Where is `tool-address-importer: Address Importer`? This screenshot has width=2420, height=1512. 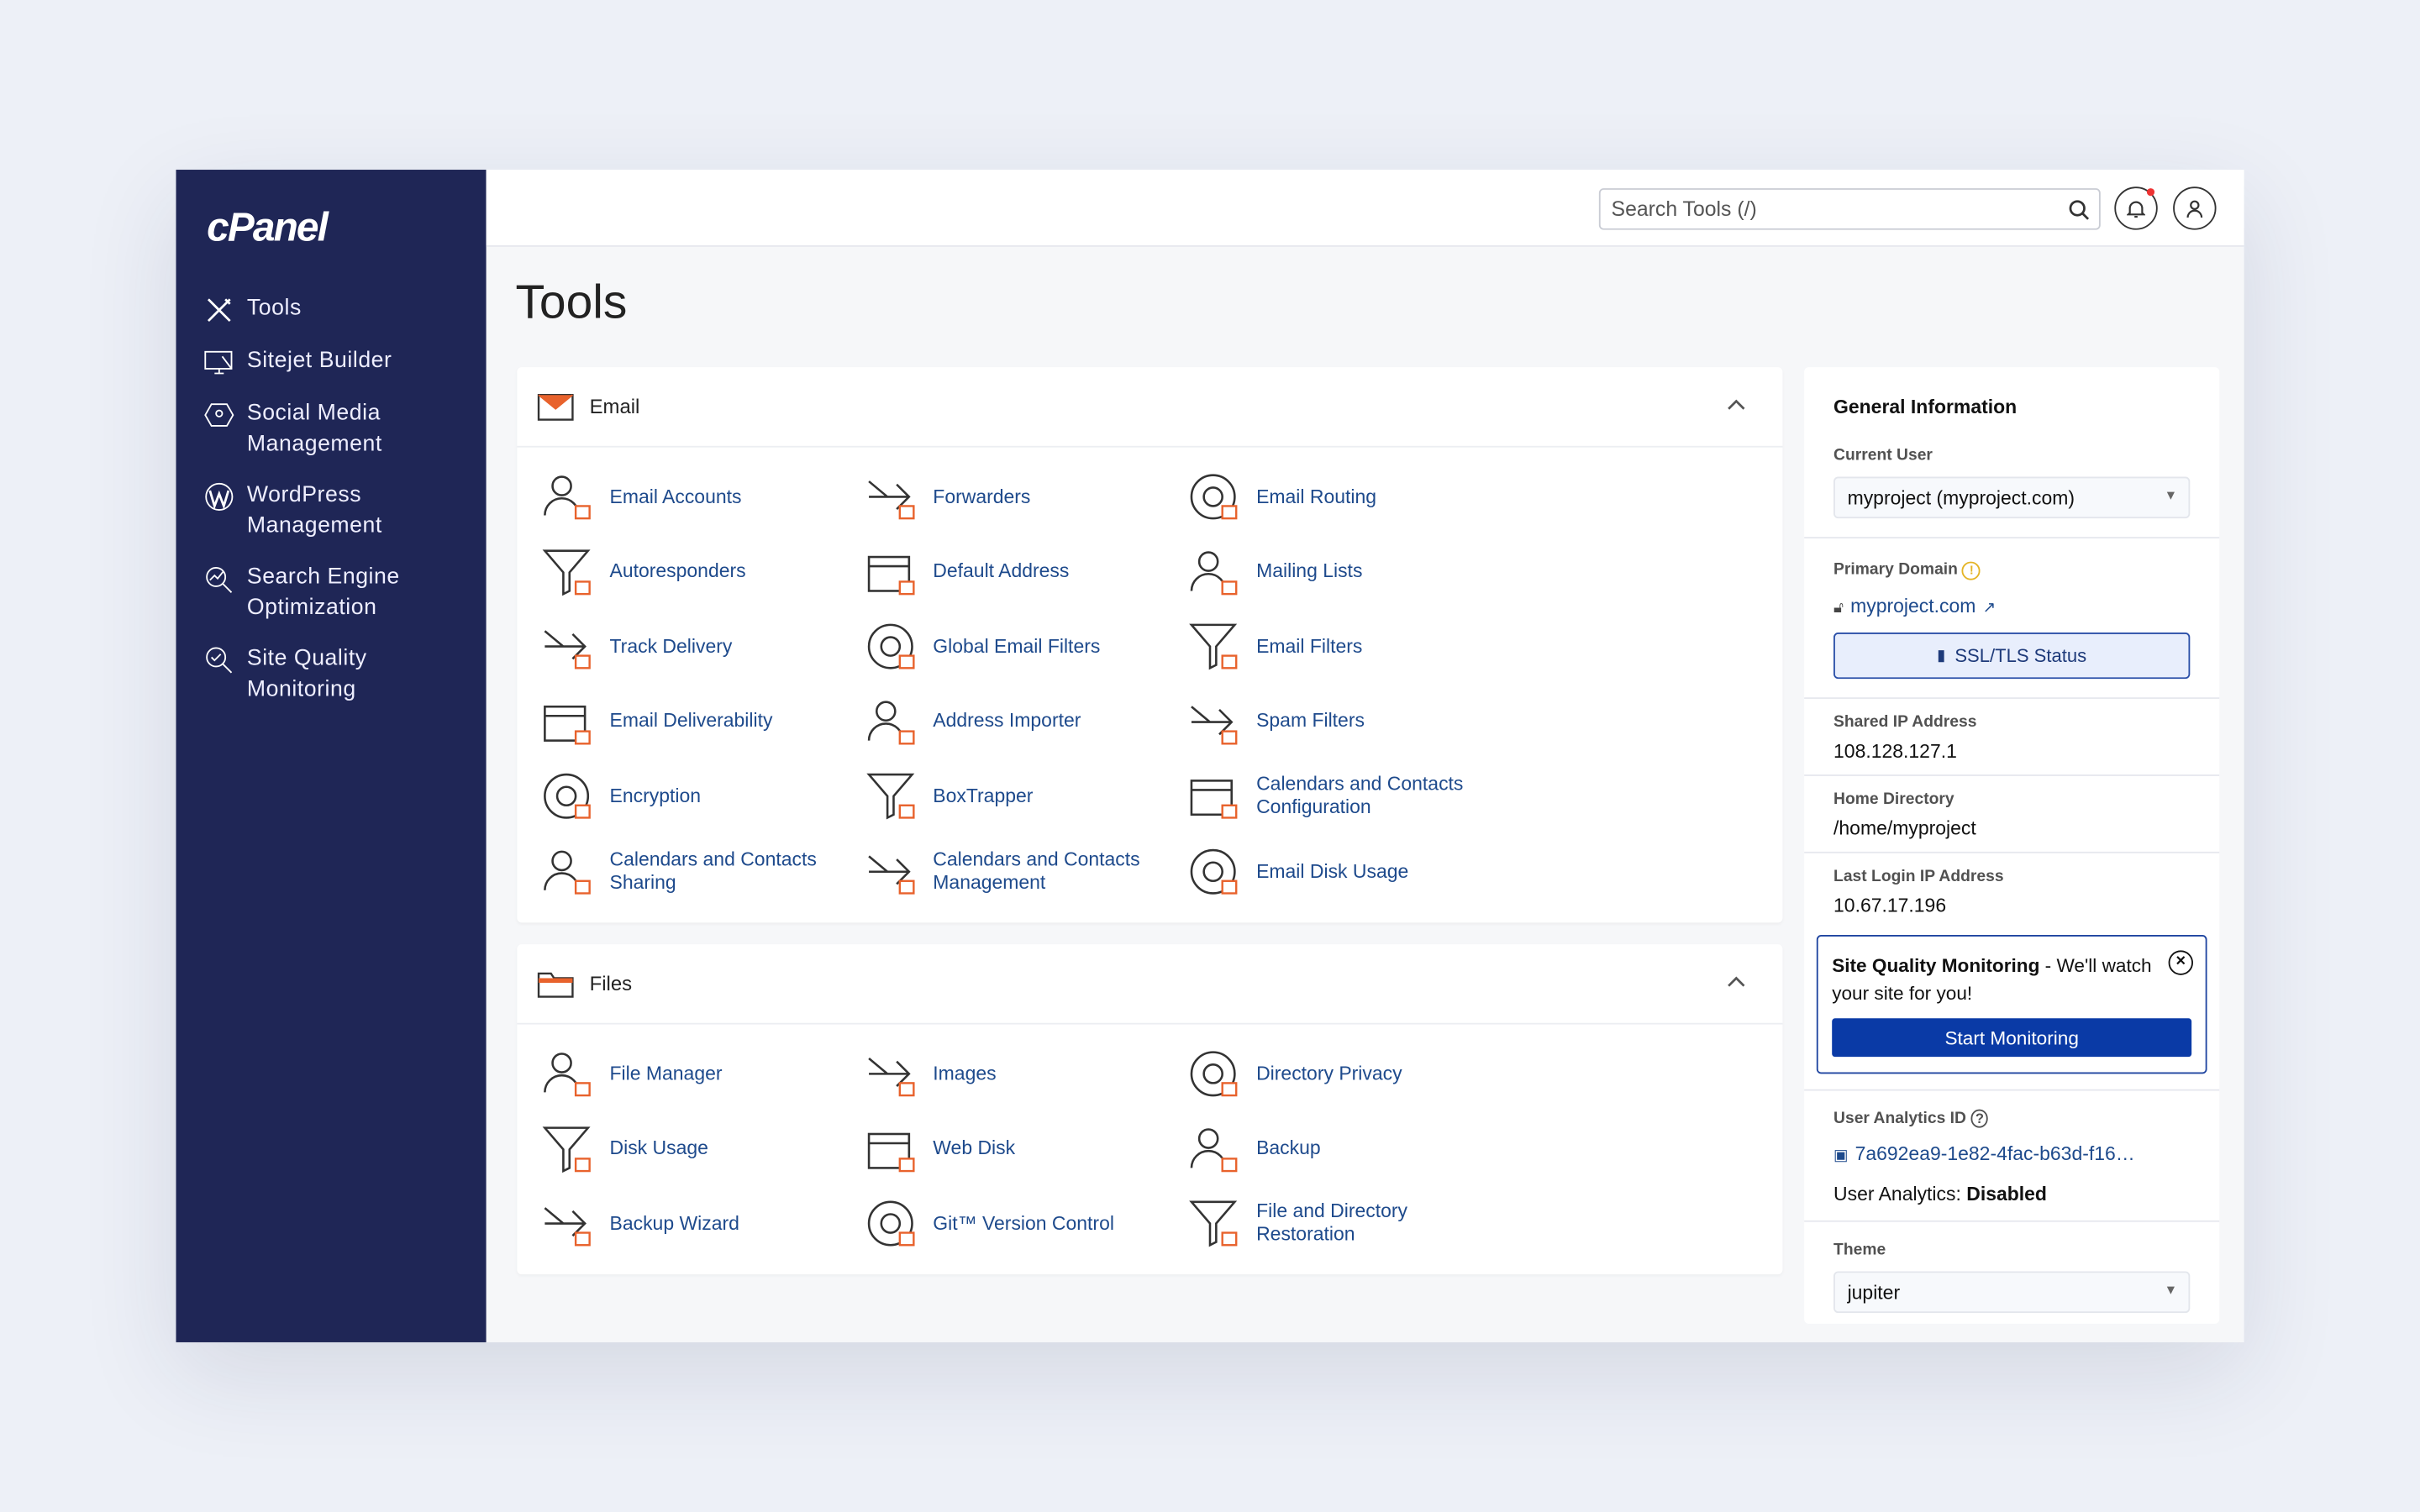
tool-address-importer: Address Importer is located at coordinates (1017, 721).